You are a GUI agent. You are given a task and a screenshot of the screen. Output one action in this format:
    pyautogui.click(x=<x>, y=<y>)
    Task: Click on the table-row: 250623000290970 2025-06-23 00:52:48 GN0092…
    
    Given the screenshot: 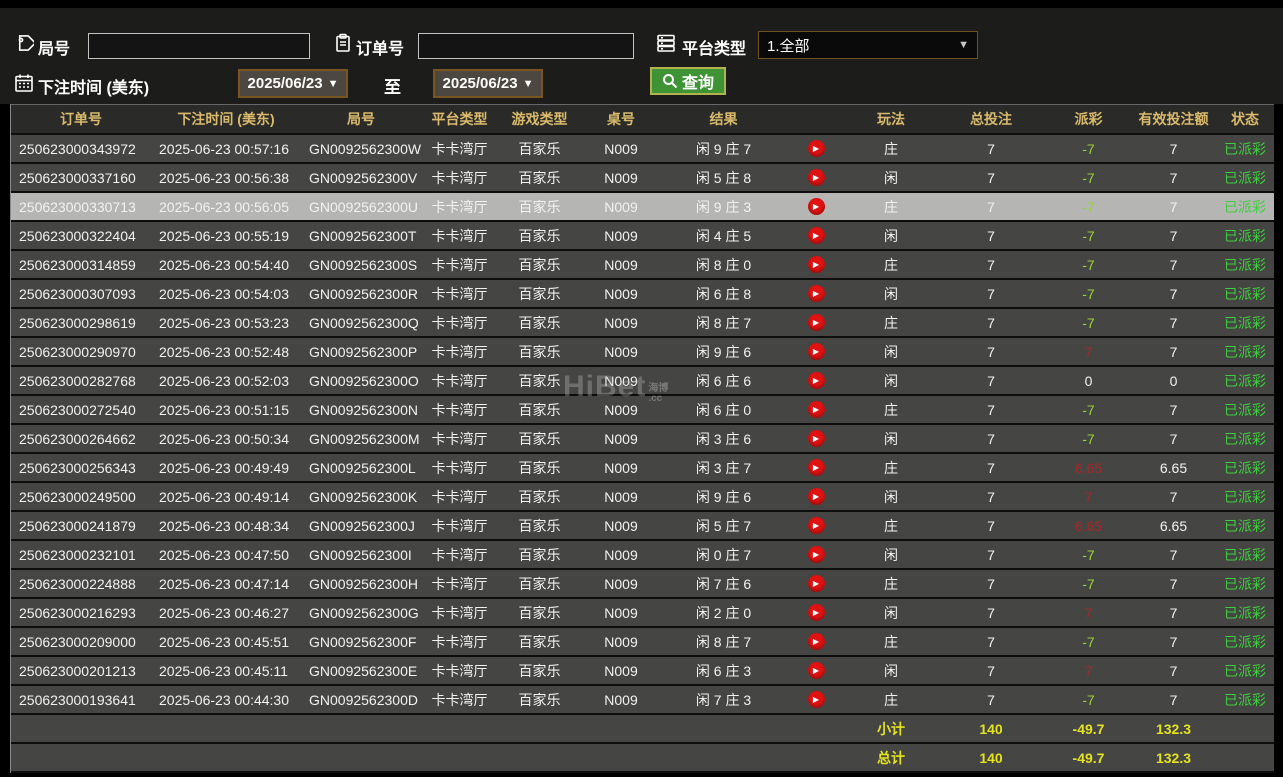 What is the action you would take?
    pyautogui.click(x=642, y=351)
    